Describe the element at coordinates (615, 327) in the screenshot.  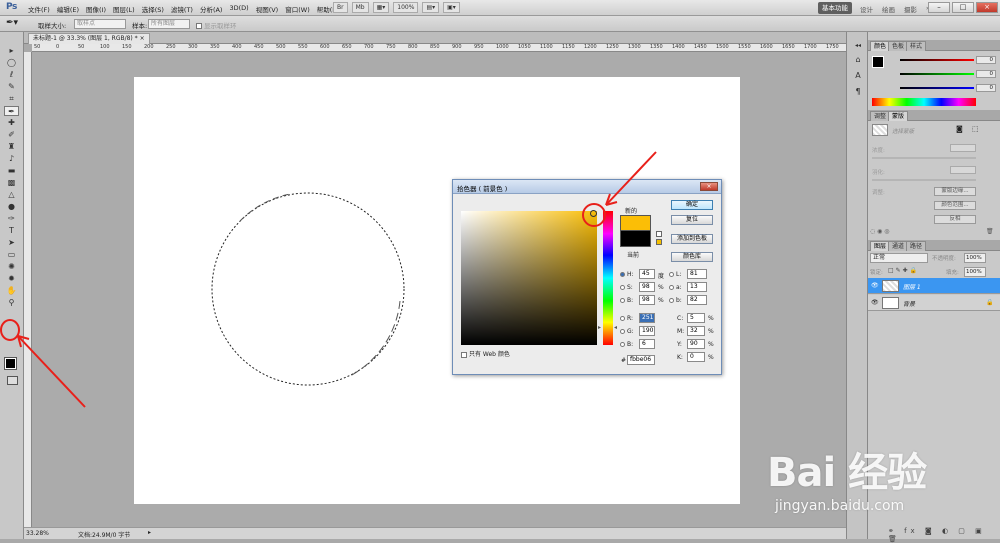
I see `hue-slider-handle-right: ◂` at that location.